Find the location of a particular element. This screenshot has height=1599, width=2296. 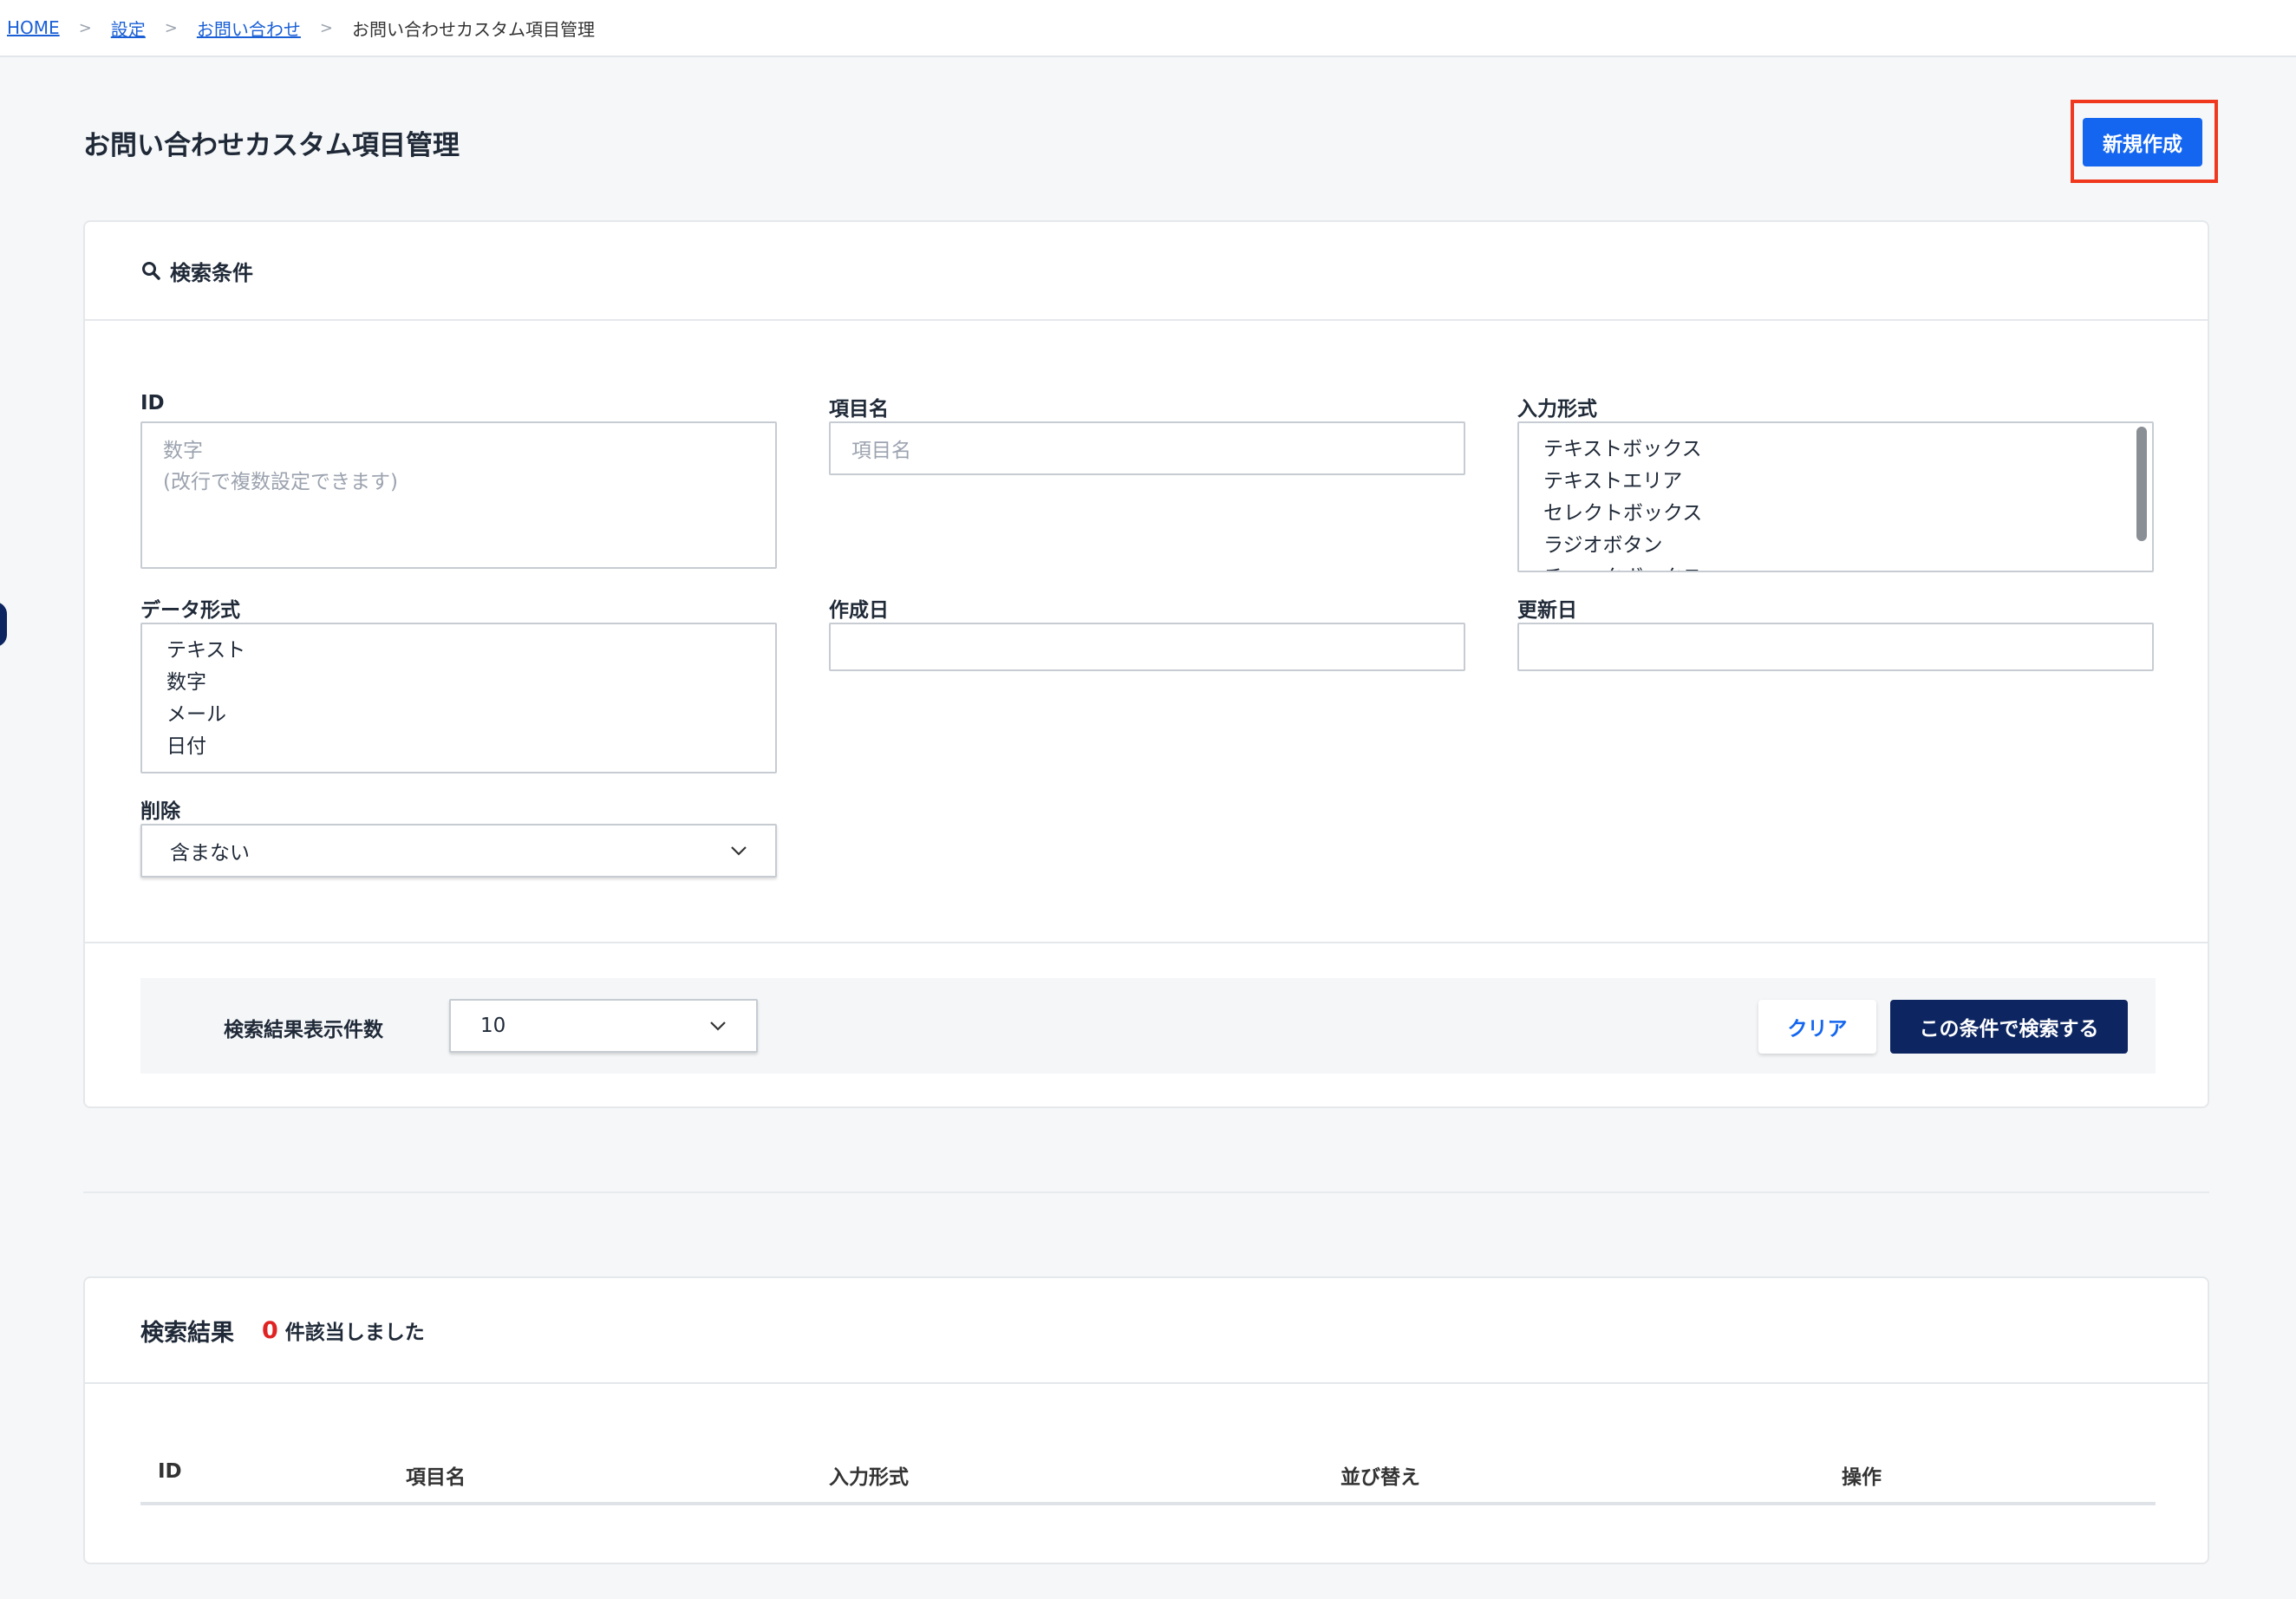

id-placeholder-hint: (改行で複数設定できます) is located at coordinates (280, 482).